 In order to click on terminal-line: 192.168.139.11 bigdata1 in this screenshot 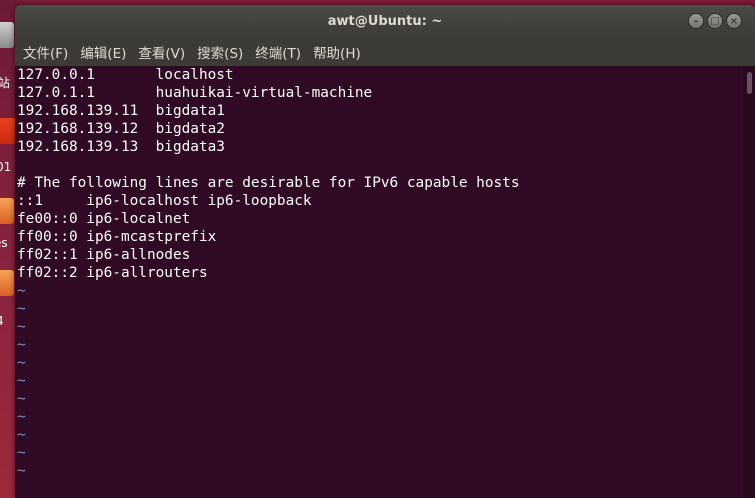, I will do `click(121, 111)`.